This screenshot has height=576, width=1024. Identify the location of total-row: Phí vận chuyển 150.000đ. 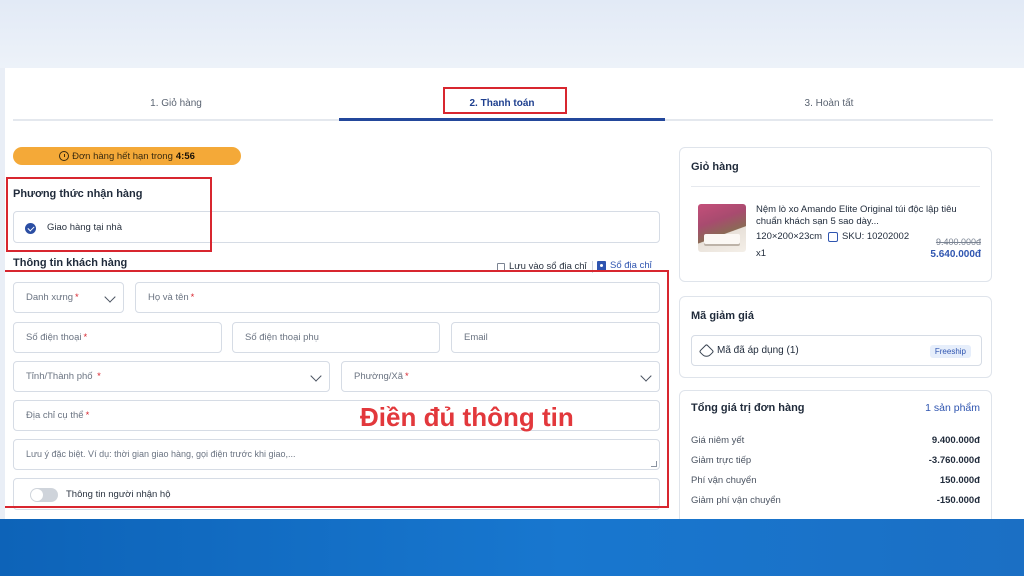
(835, 480).